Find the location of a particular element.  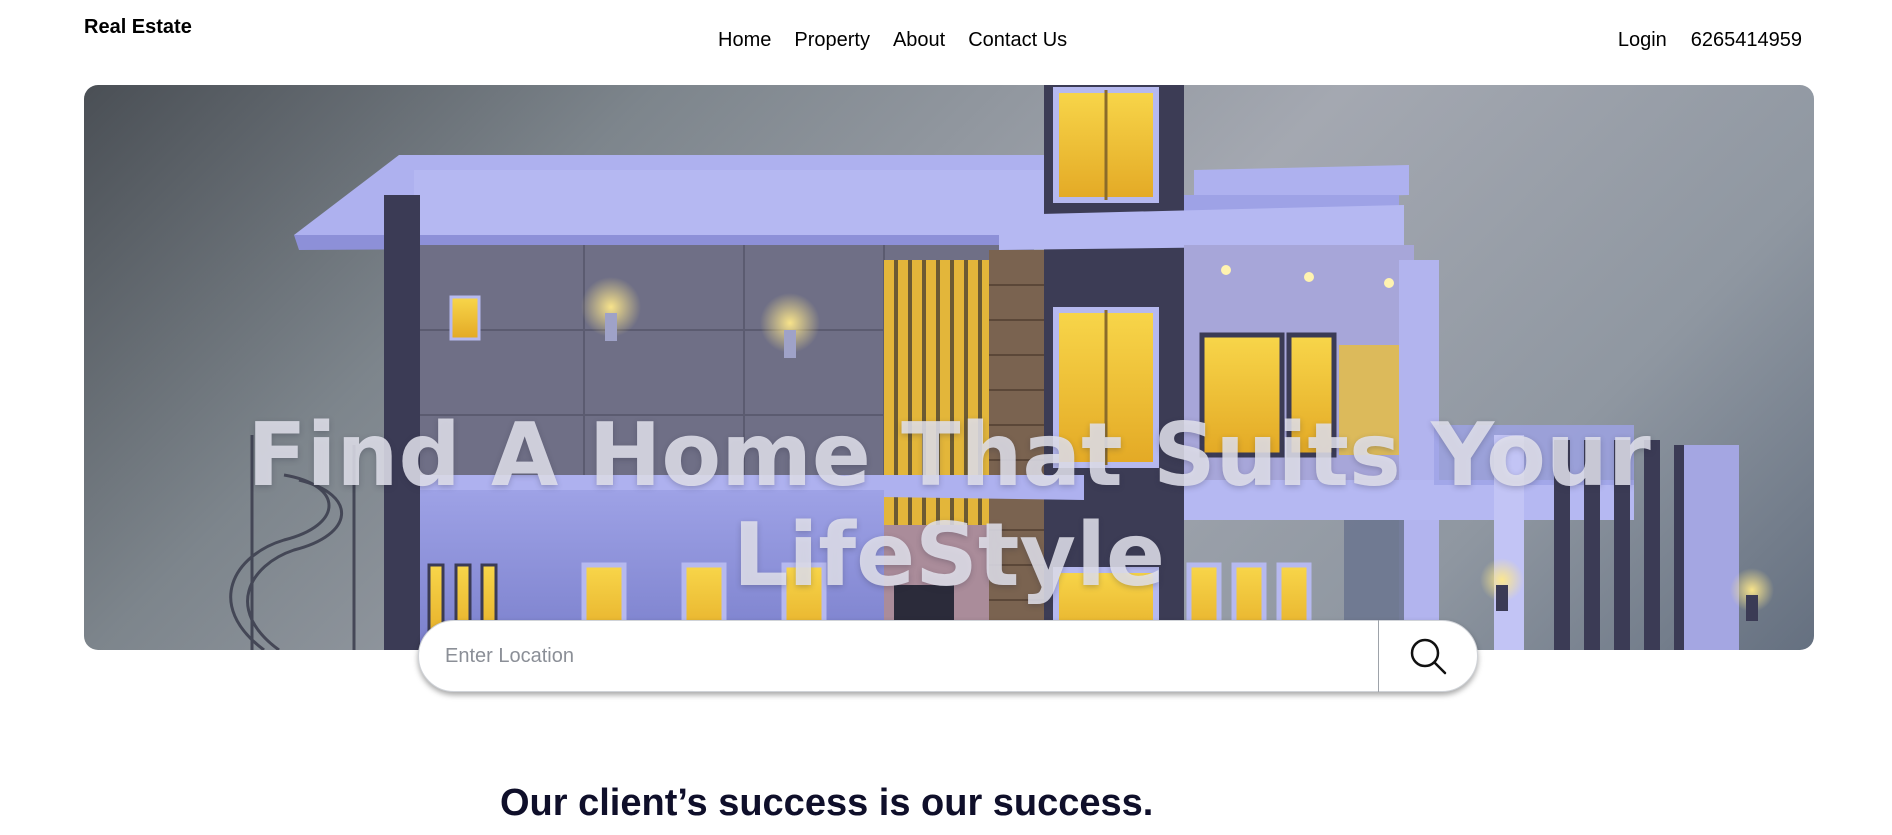

login-link: Login is located at coordinates (1642, 40).